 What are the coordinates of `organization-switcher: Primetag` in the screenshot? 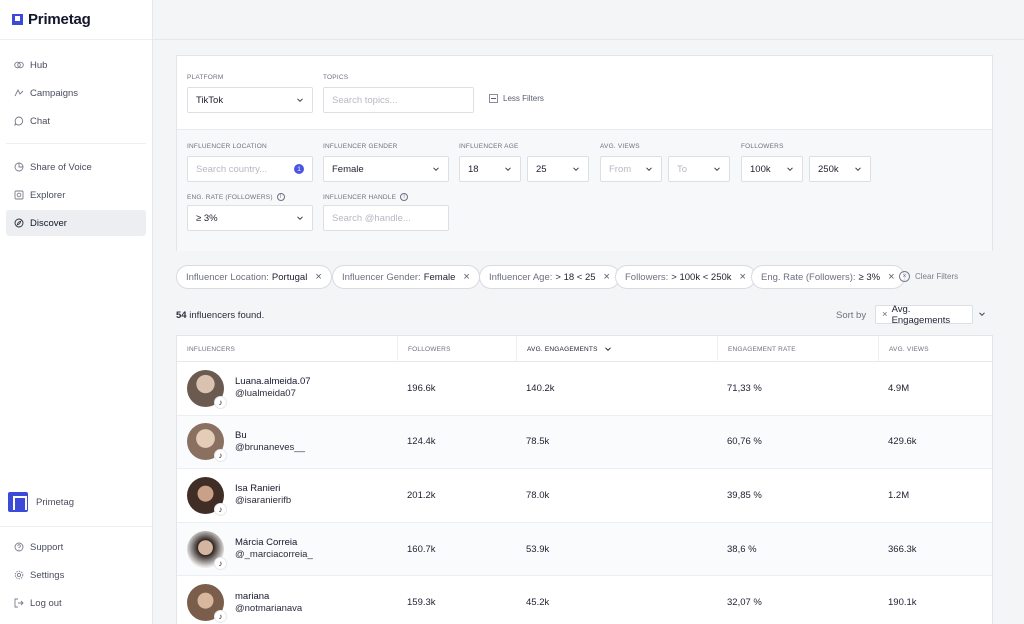 It's located at (76, 502).